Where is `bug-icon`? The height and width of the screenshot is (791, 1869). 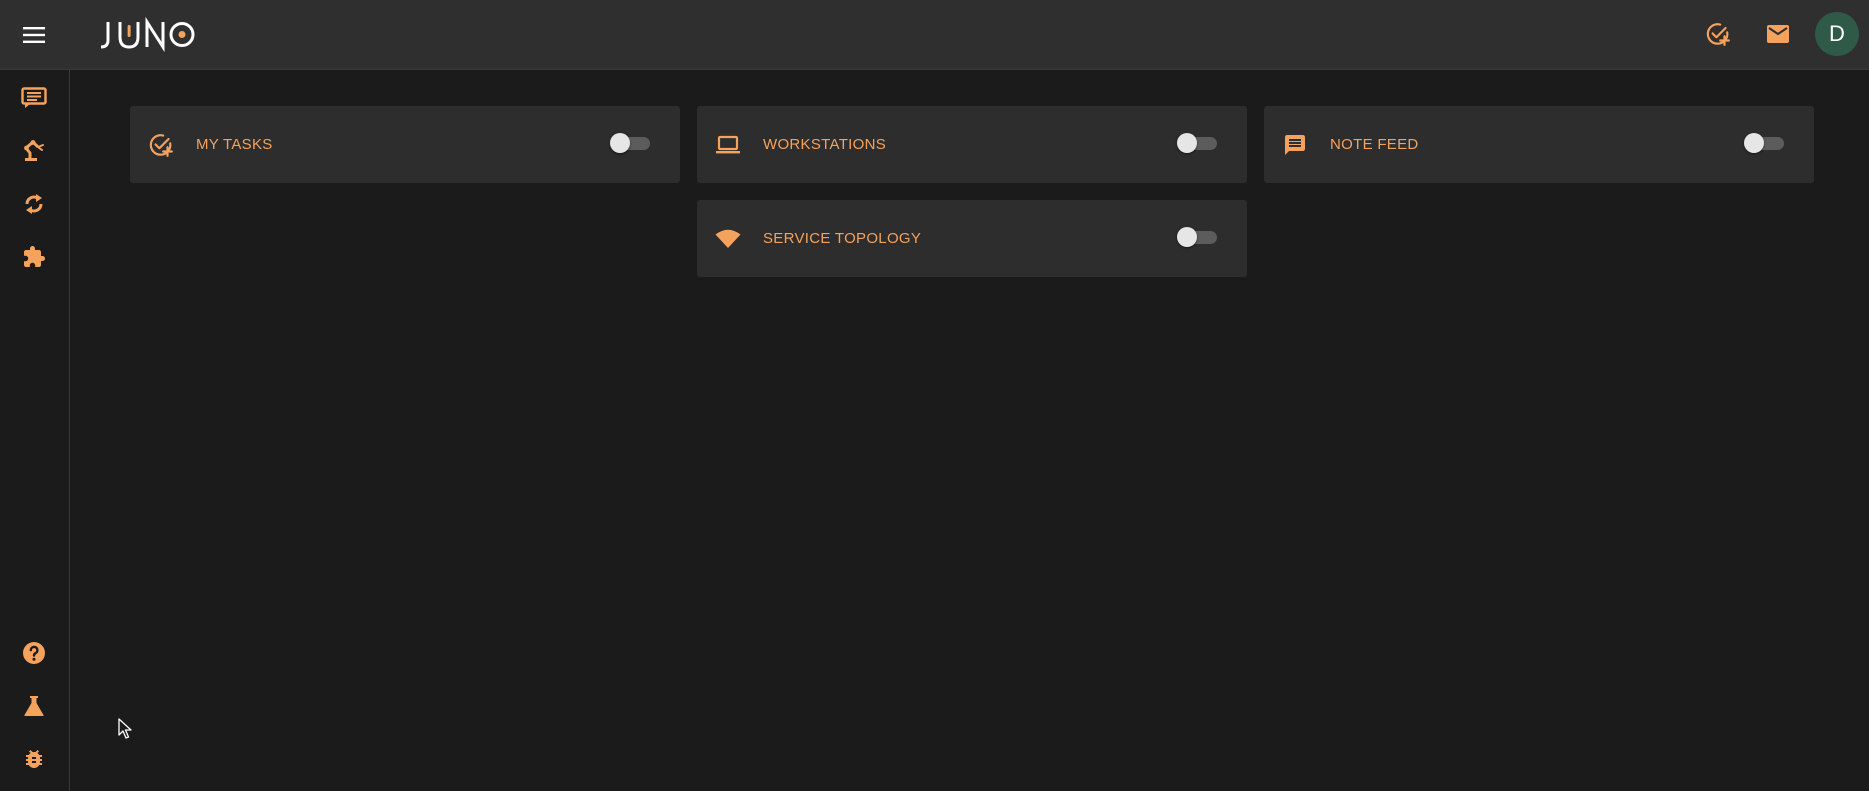 bug-icon is located at coordinates (34, 759).